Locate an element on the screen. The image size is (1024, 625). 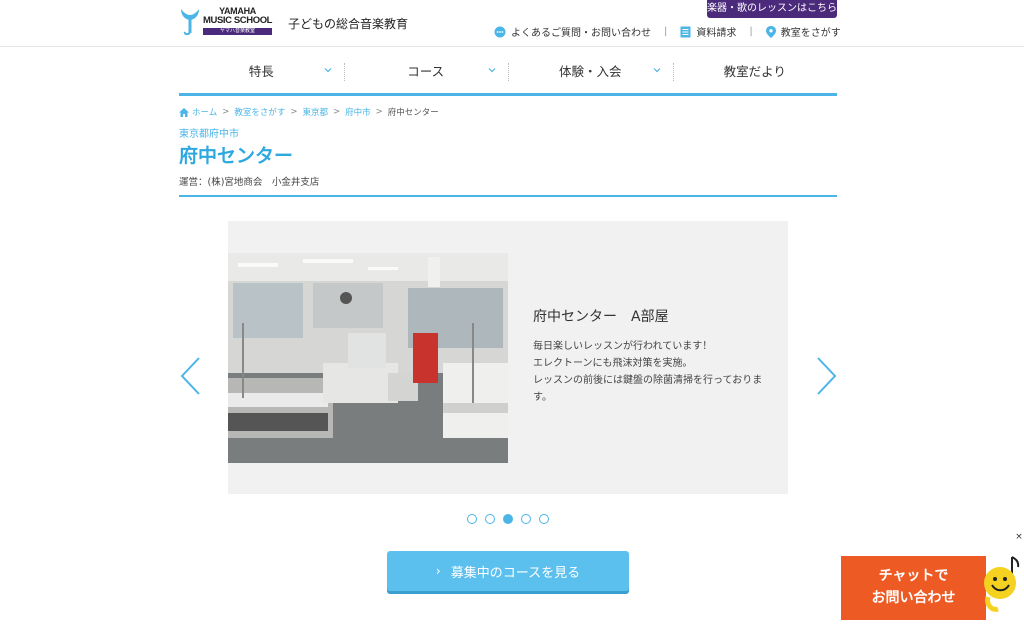
operator-info: 運営：(株)宮地商会 小金井支店 is located at coordinates (249, 182).